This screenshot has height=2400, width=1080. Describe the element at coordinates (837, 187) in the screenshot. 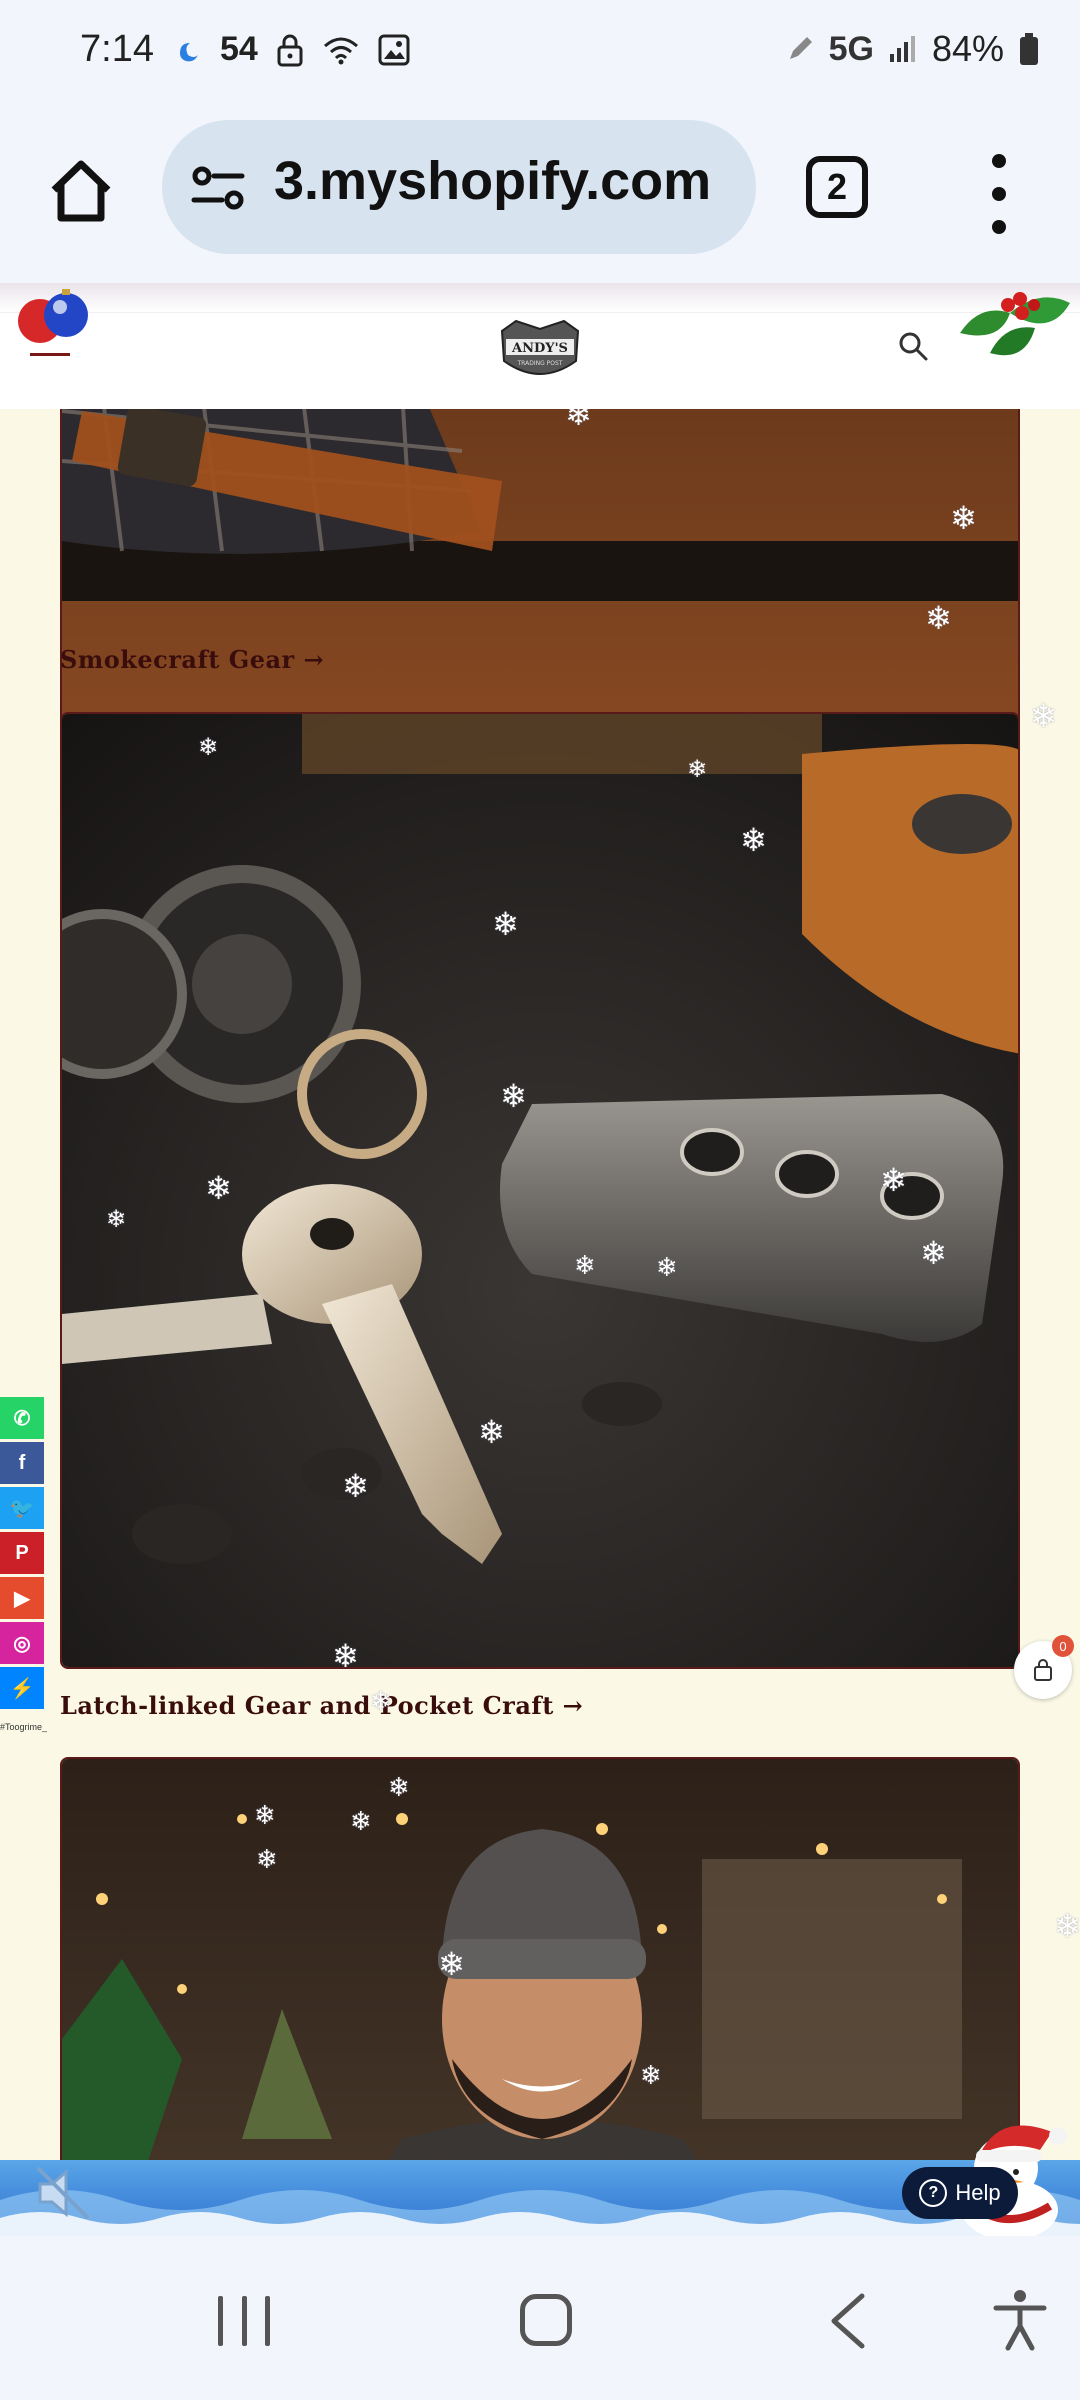

I see `tab-switcher-button: 2` at that location.